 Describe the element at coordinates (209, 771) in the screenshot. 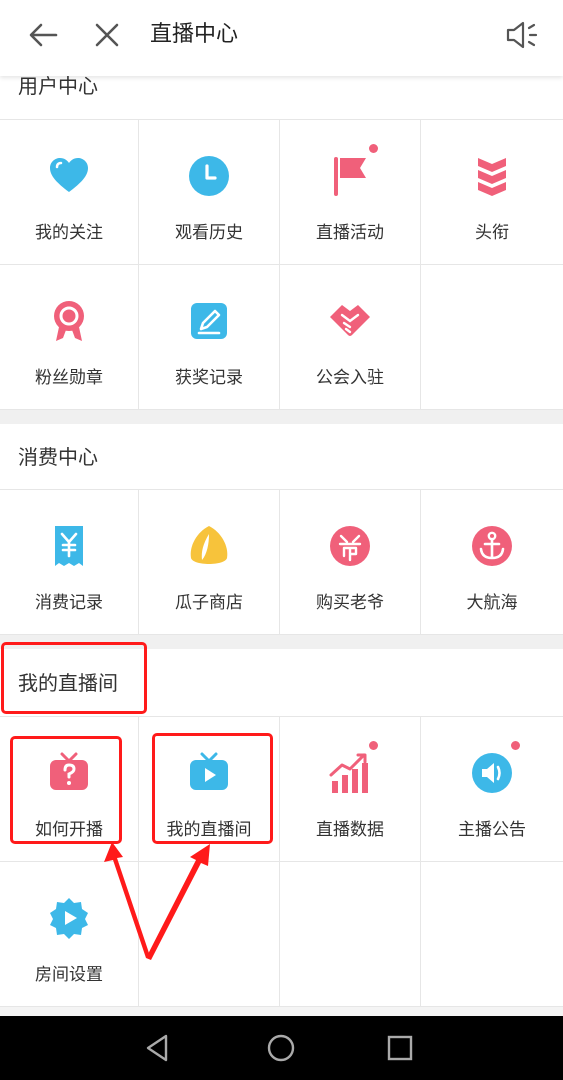

I see `tv-play-icon` at that location.